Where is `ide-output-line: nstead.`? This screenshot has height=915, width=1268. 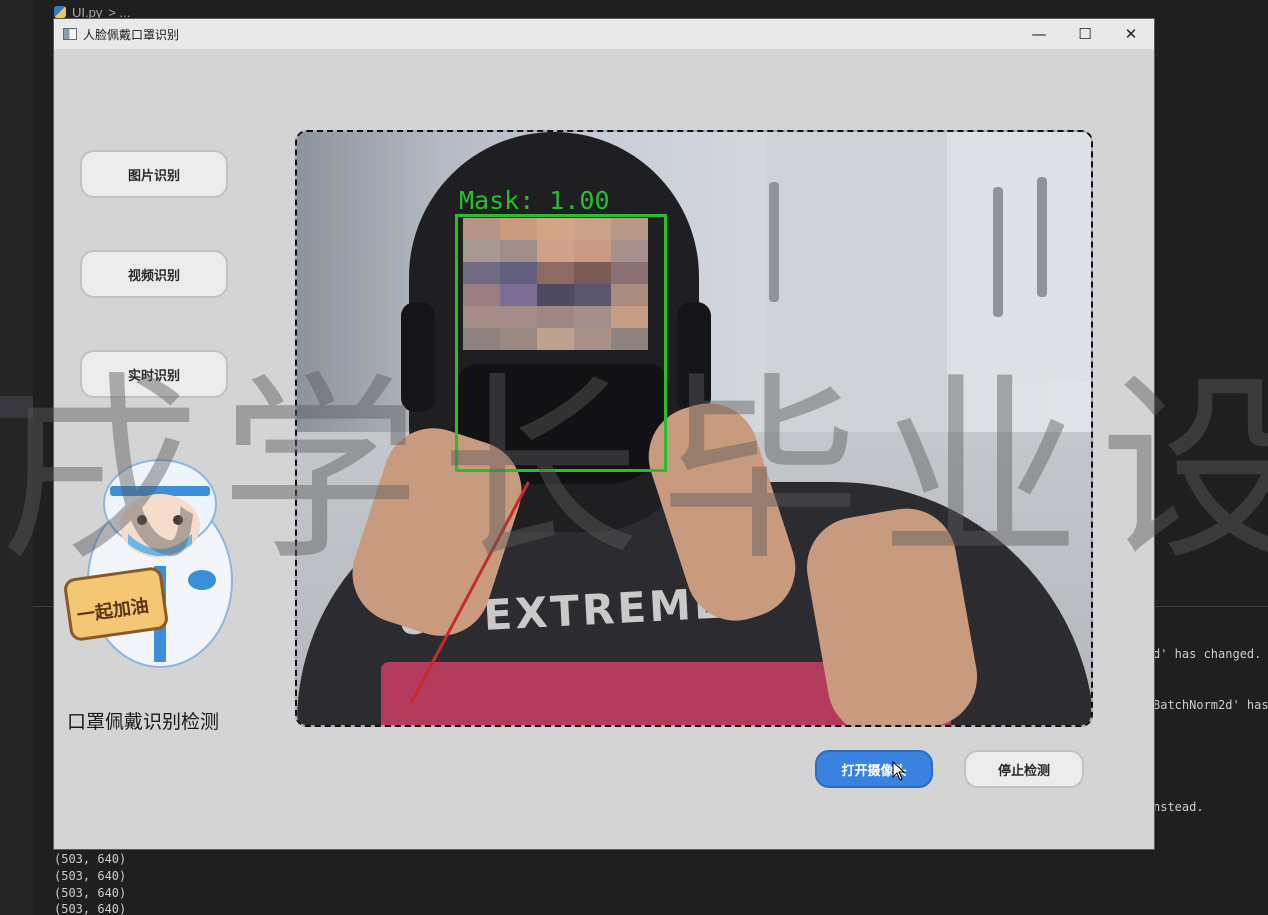 ide-output-line: nstead. is located at coordinates (1178, 807).